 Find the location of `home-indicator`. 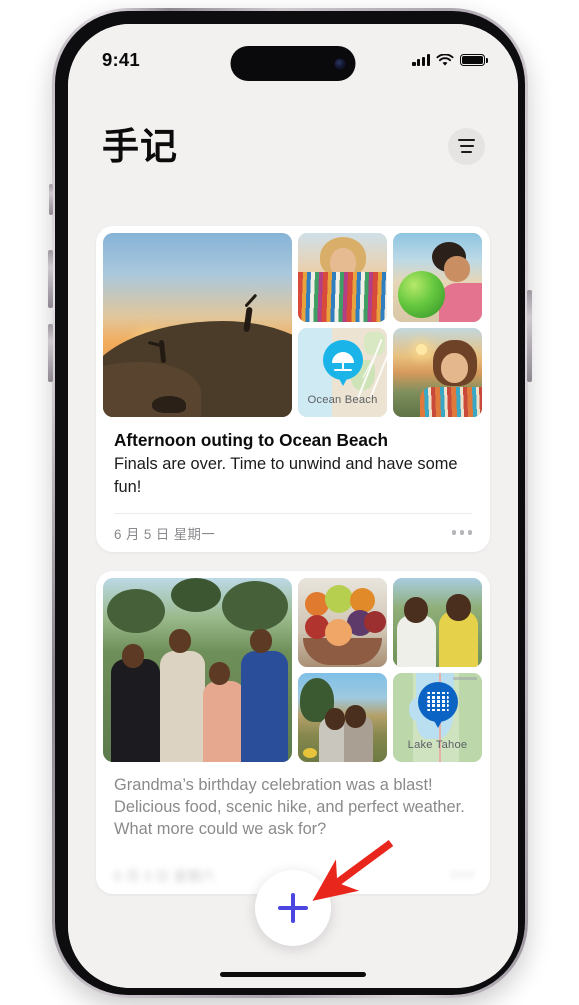

home-indicator is located at coordinates (293, 974).